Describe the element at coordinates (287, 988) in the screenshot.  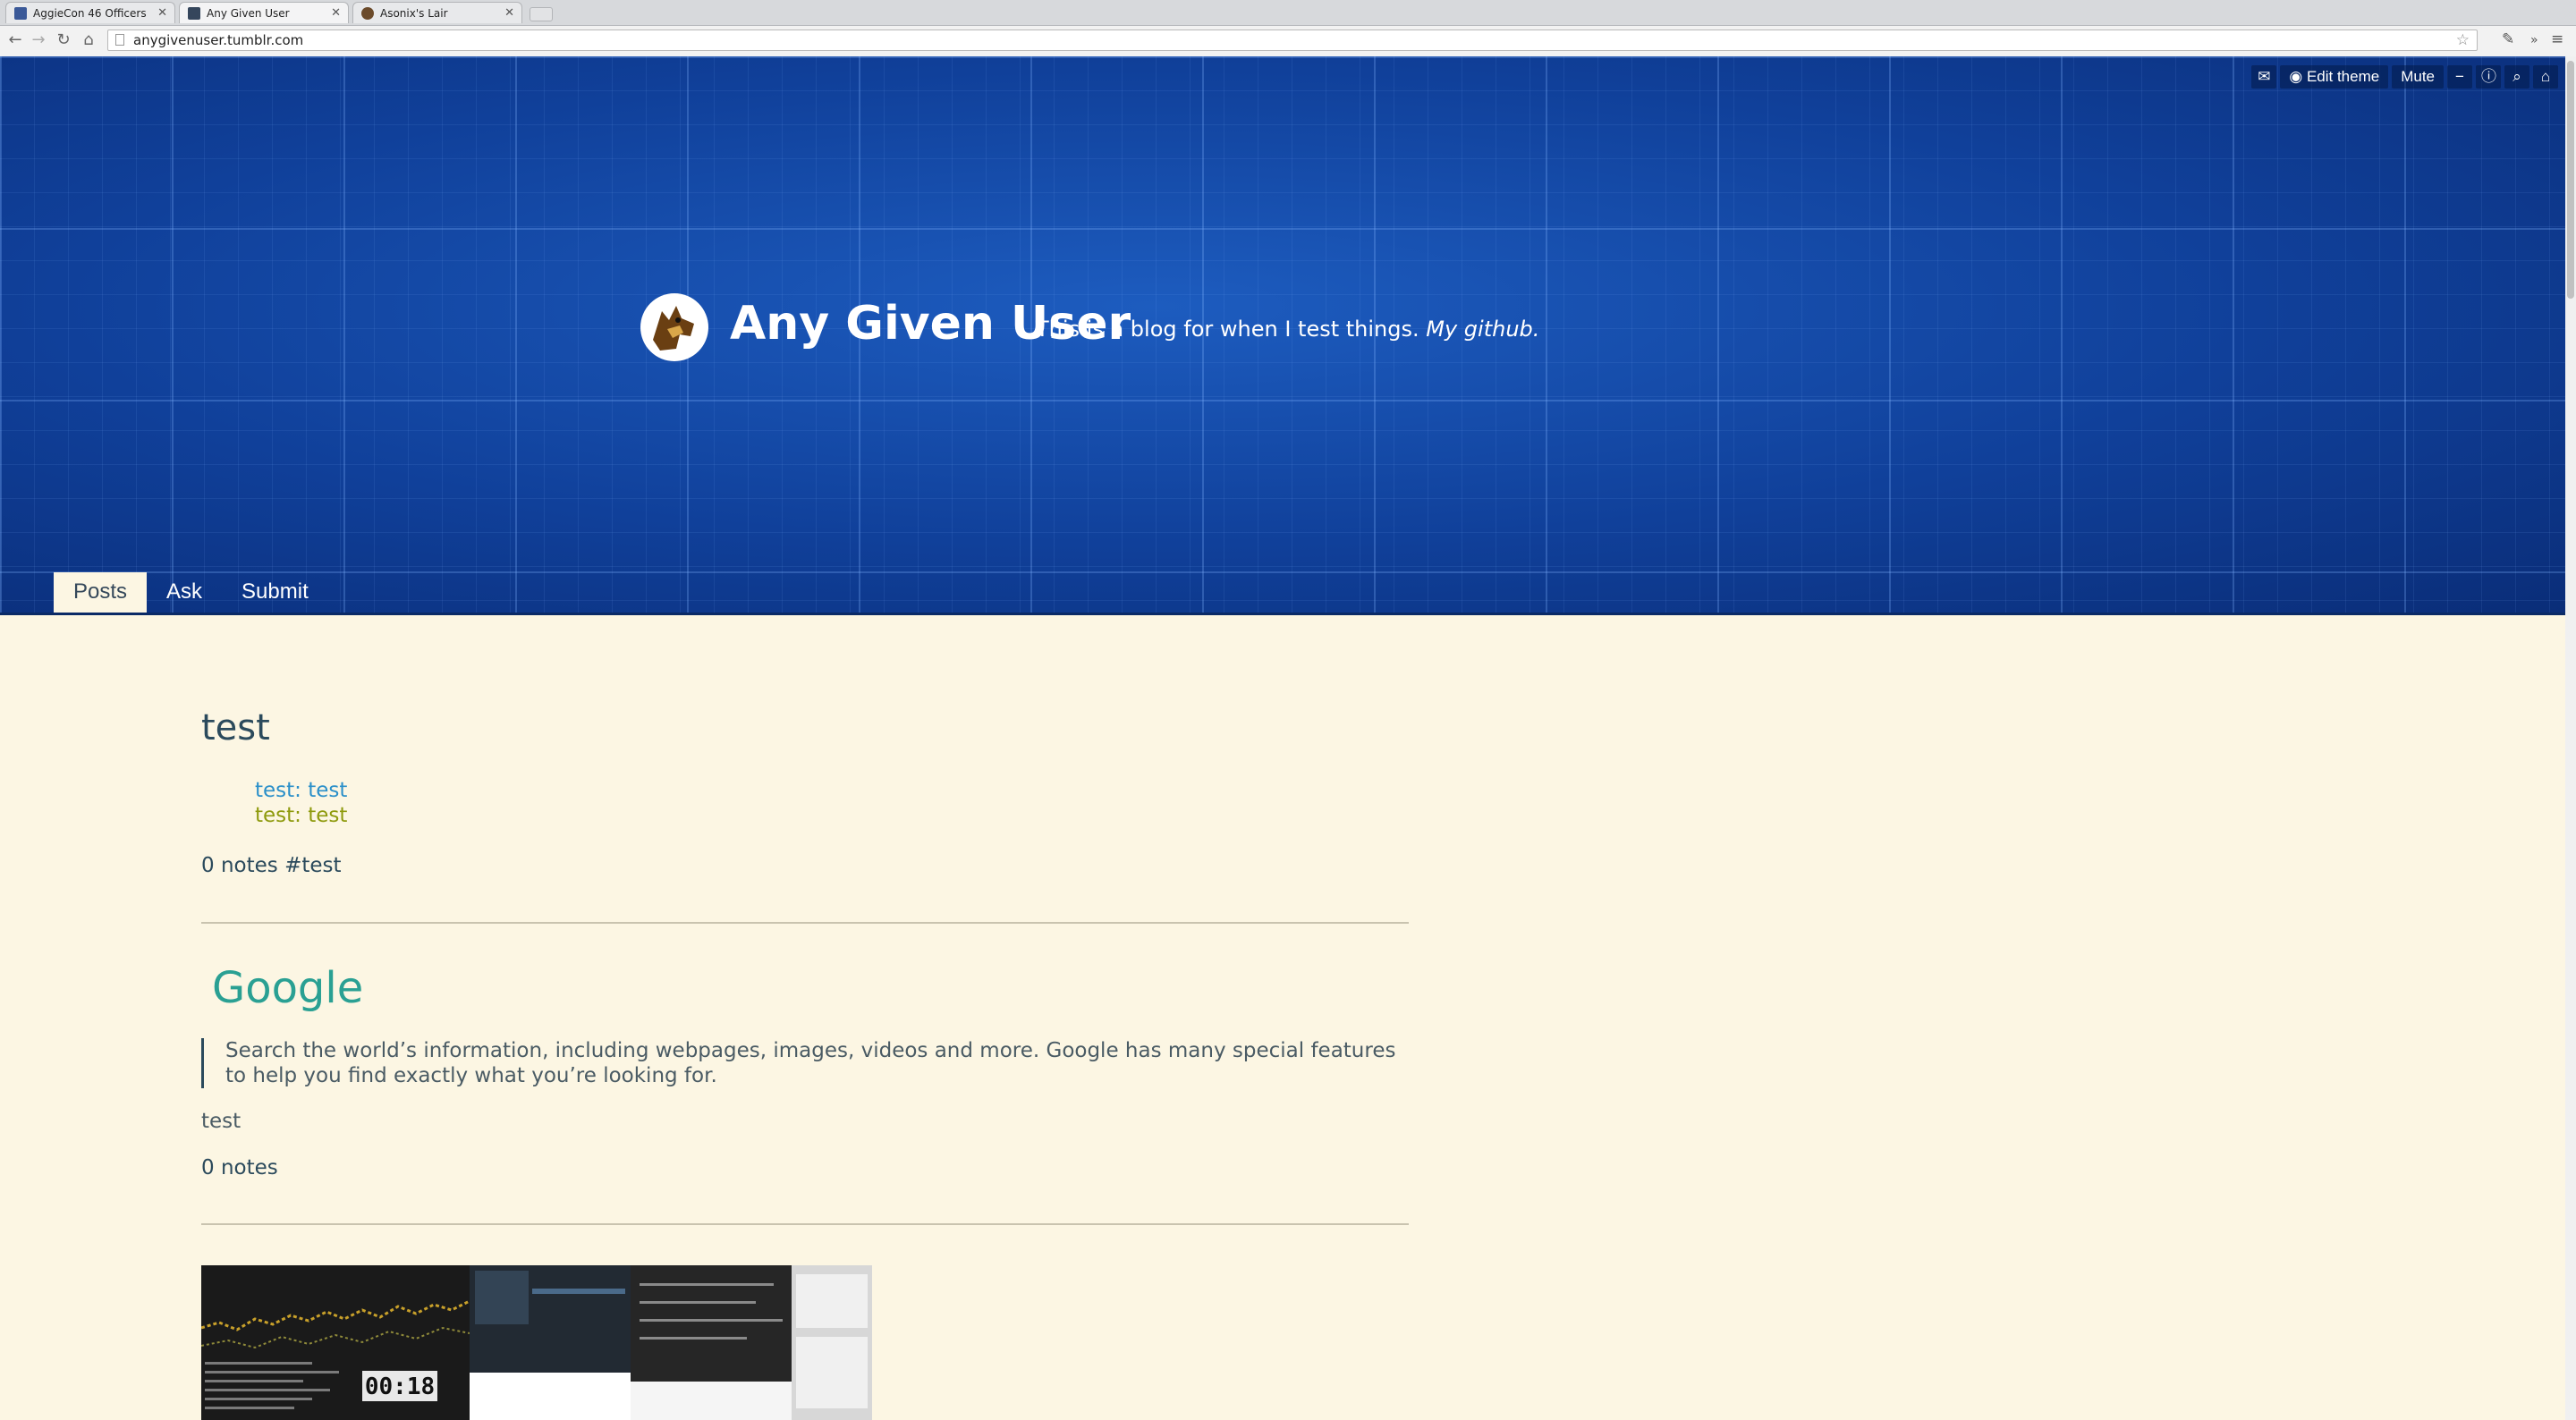
I see `link-post-title: Google` at that location.